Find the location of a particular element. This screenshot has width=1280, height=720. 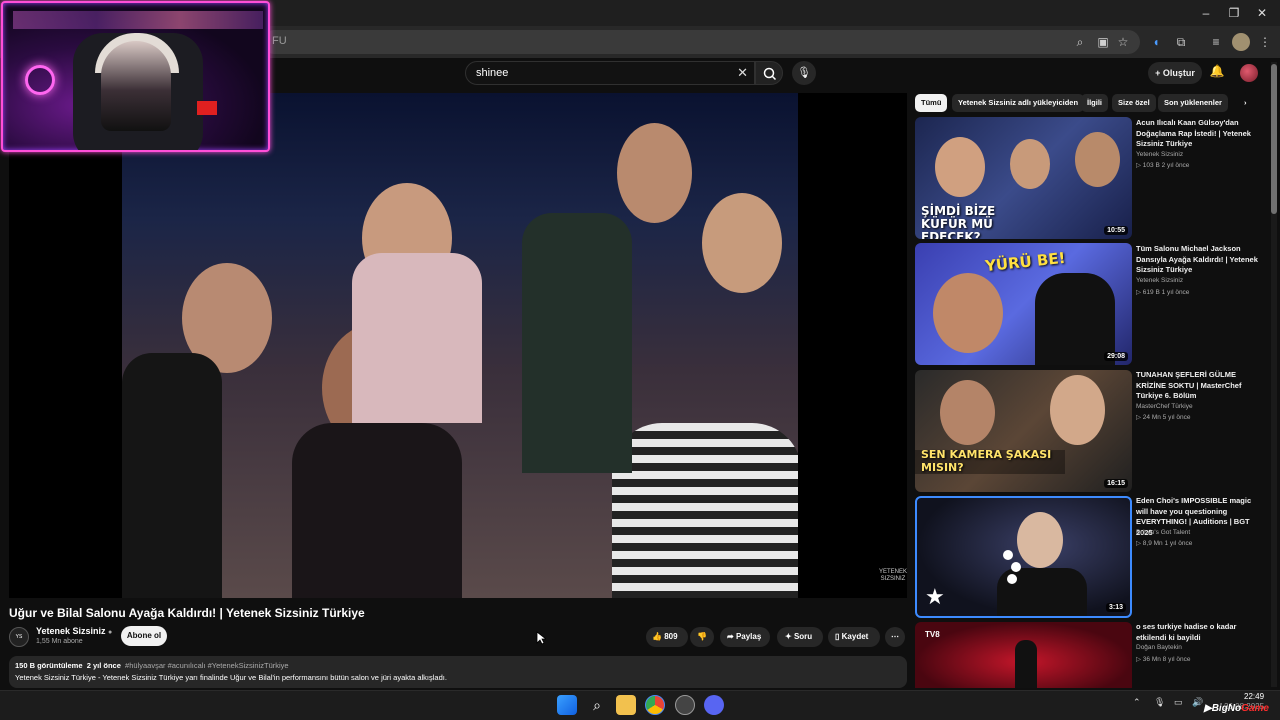

channel-avatar: YS is located at coordinates (19, 637).